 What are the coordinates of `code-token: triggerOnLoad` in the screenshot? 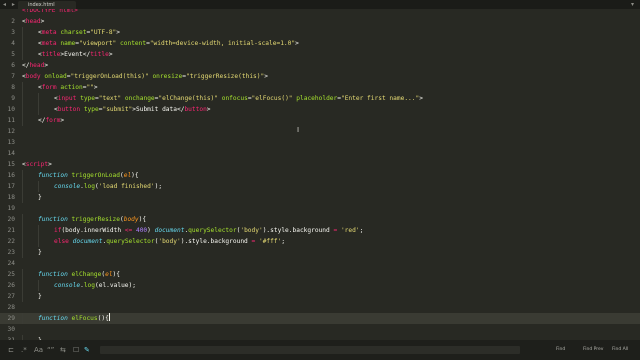 It's located at (95, 175).